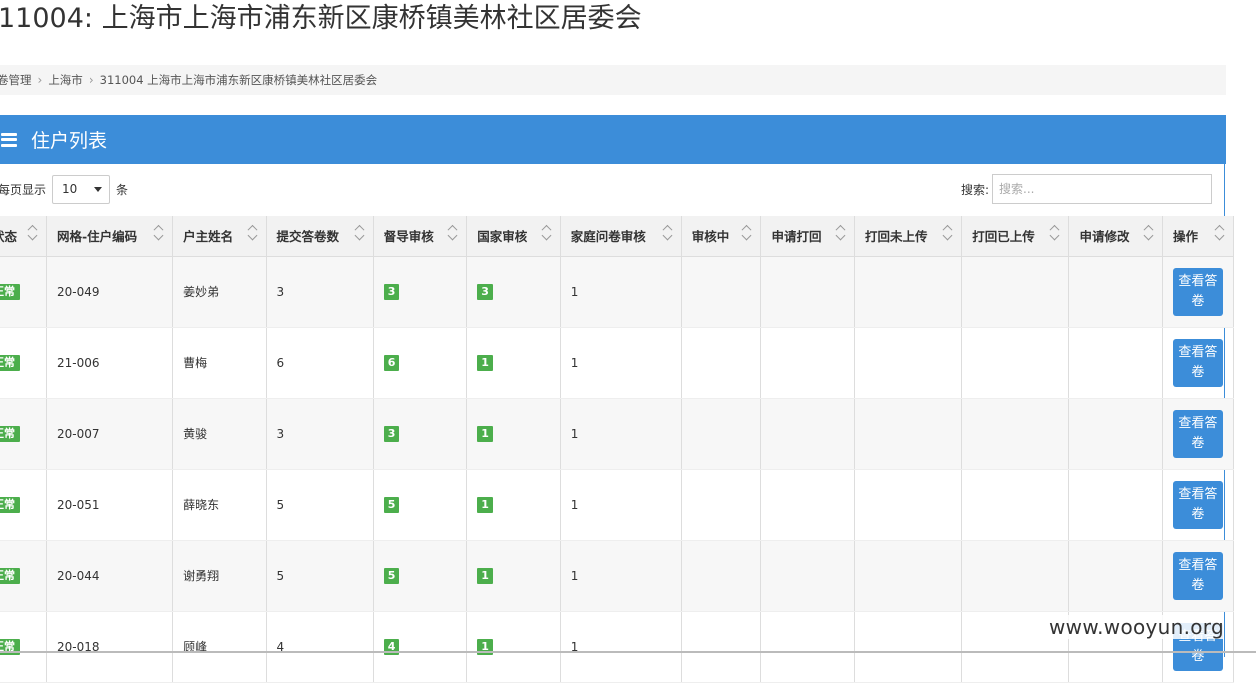 This screenshot has width=1256, height=683. Describe the element at coordinates (391, 291) in the screenshot. I see `count-badge: 3` at that location.